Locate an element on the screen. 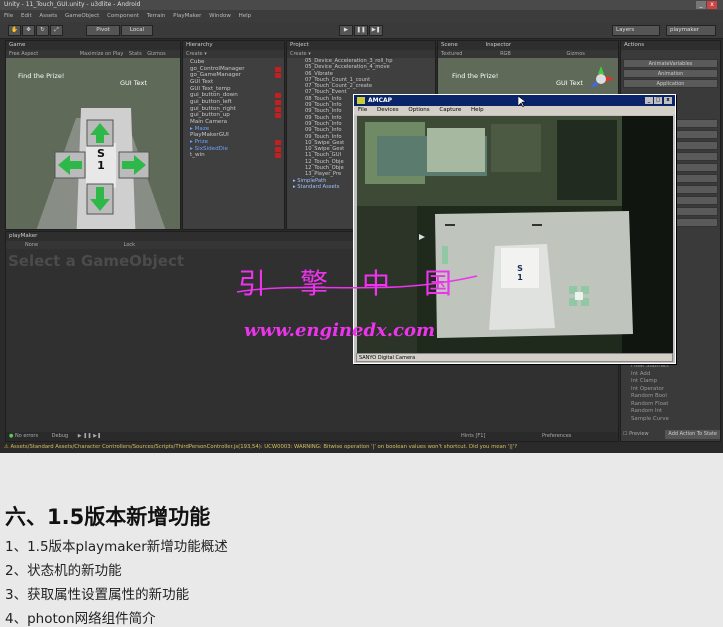 The image size is (723, 627). action-item: Int Add is located at coordinates (650, 375).